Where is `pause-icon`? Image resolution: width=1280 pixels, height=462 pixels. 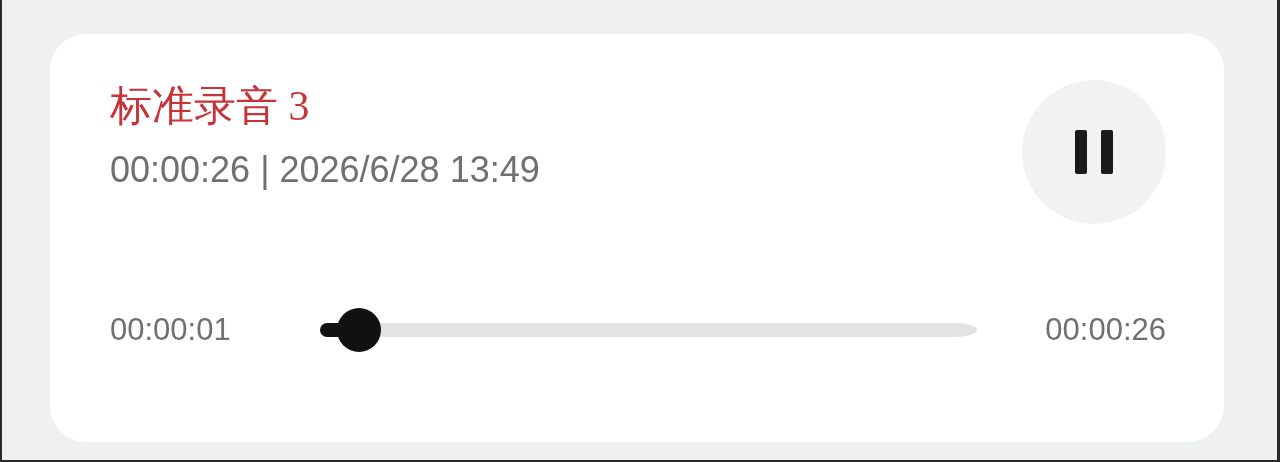
pause-icon is located at coordinates (1094, 152).